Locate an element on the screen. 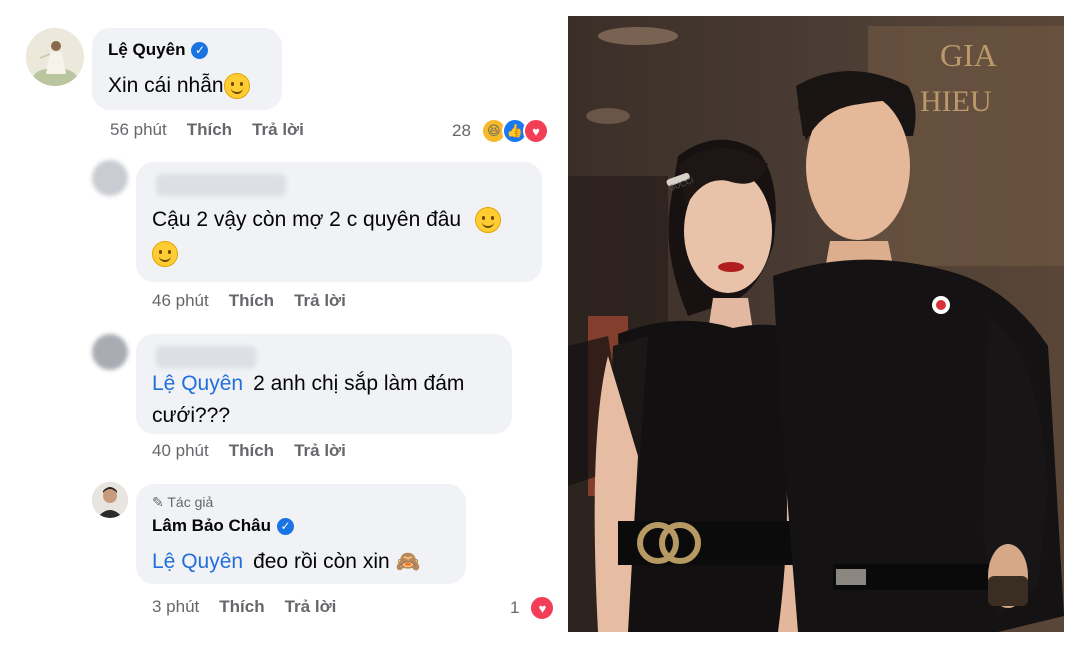 This screenshot has height=648, width=1080. comment-time: 3 phút is located at coordinates (175, 606).